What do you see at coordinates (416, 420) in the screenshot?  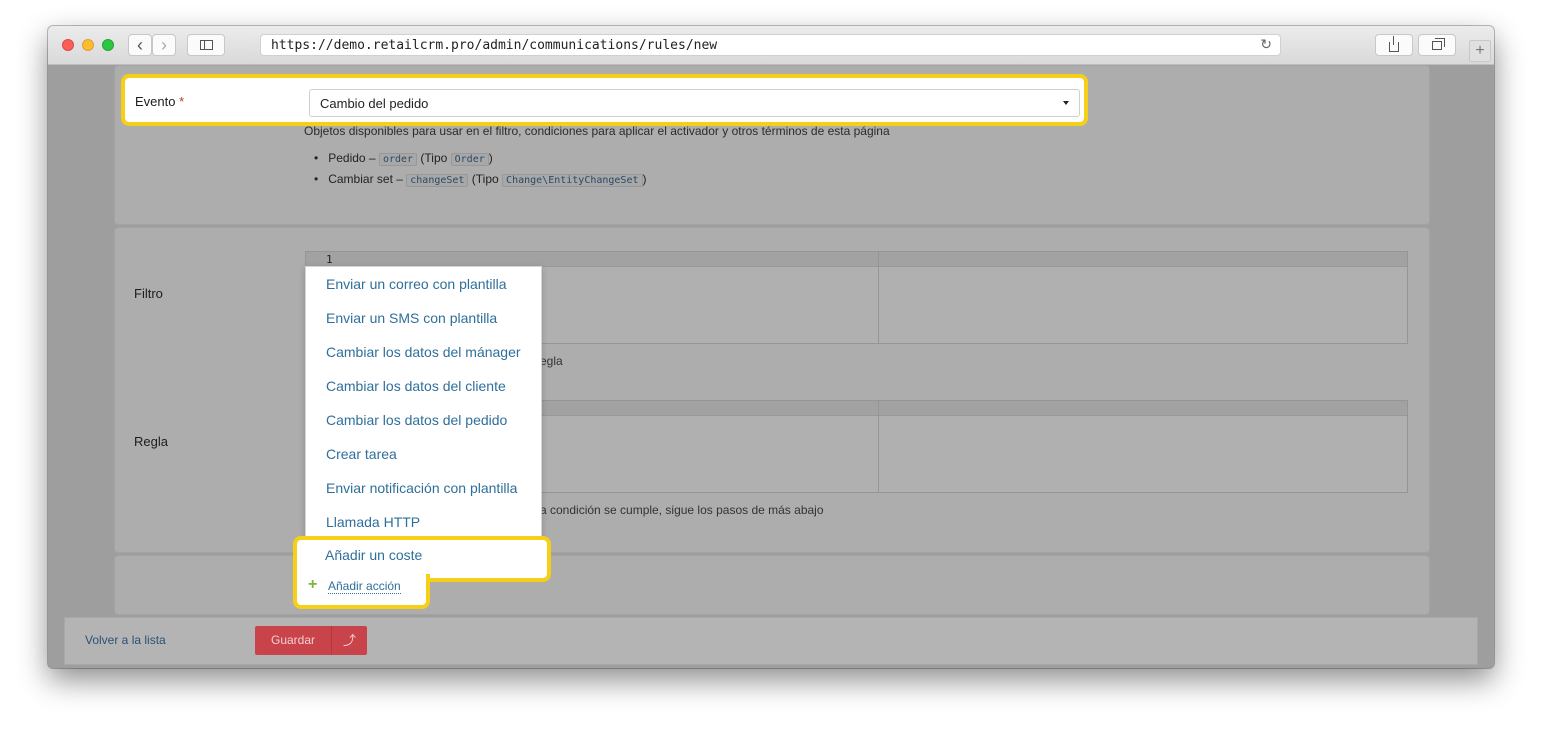 I see `menu-item-change-order: Cambiar los datos del pedido` at bounding box center [416, 420].